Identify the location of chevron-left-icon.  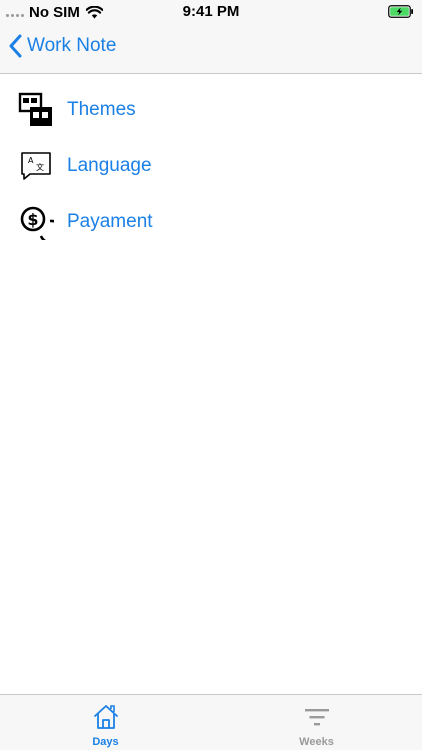
(15, 46).